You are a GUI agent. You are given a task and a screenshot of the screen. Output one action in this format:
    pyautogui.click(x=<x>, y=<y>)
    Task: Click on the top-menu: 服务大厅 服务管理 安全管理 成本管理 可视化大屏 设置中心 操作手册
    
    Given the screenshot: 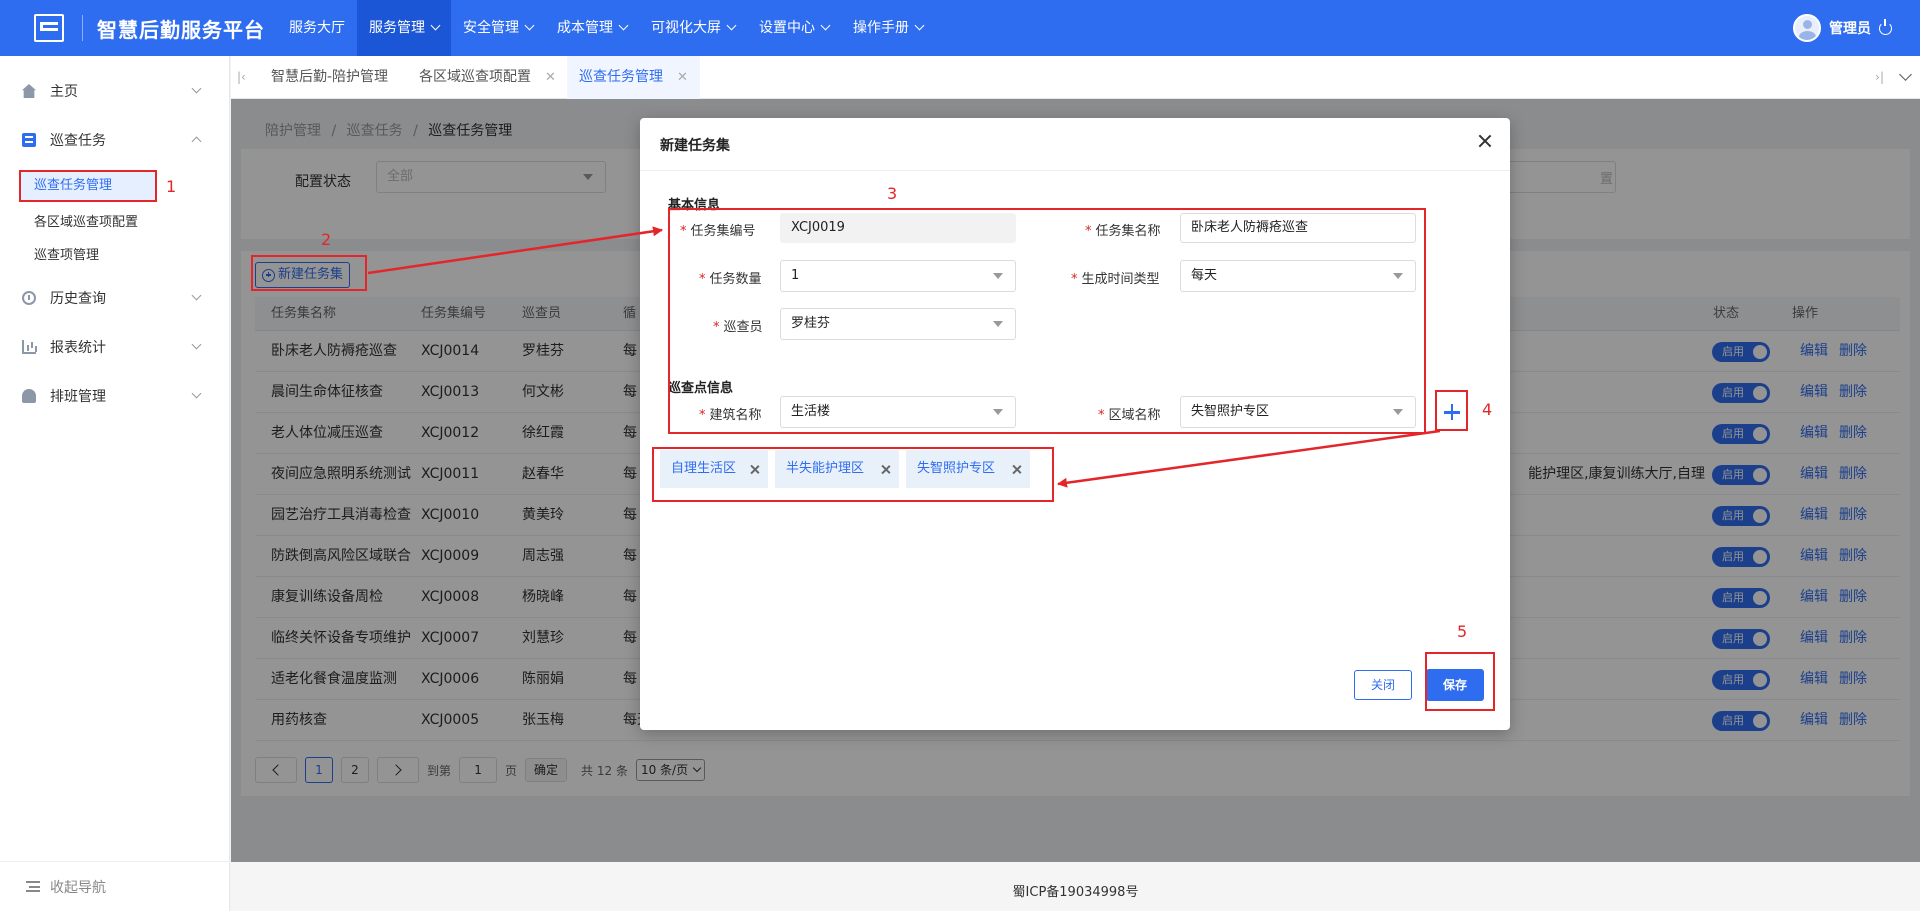 What is the action you would take?
    pyautogui.click(x=606, y=28)
    